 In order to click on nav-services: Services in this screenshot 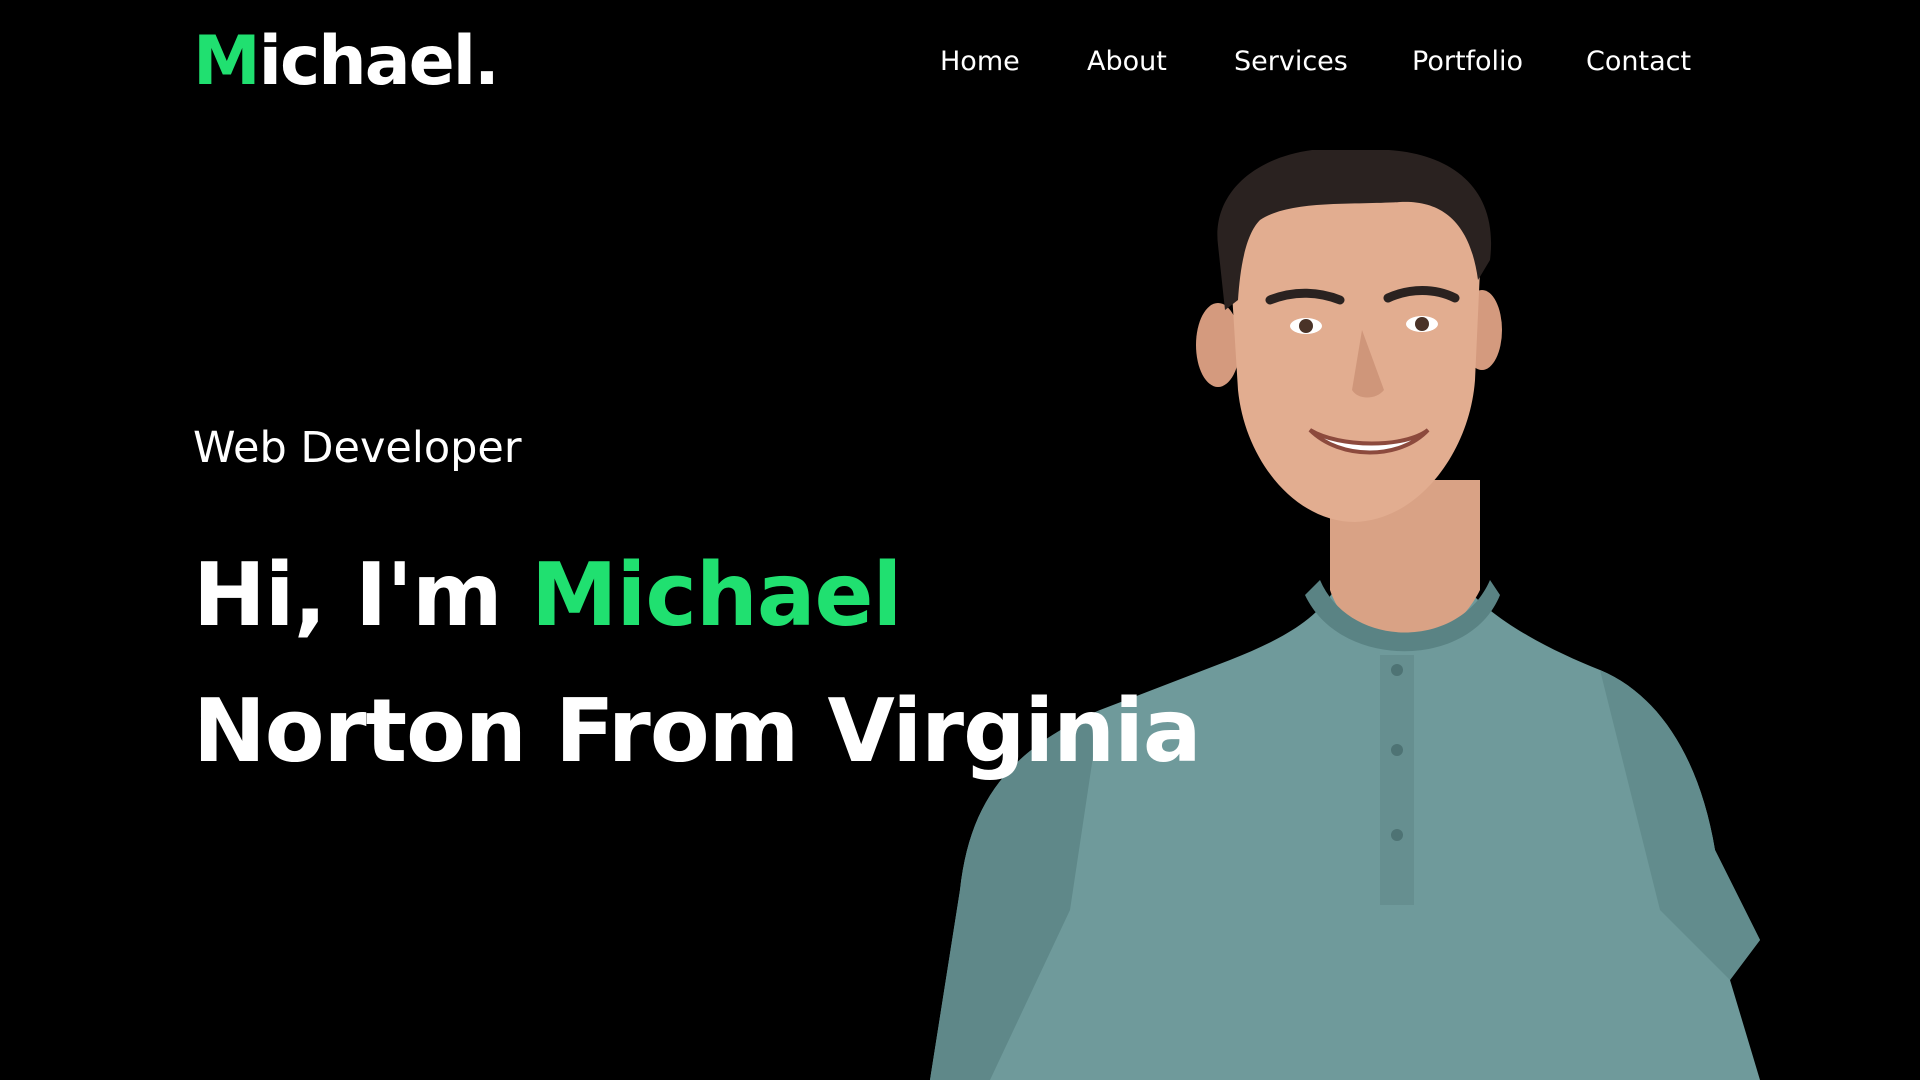, I will do `click(1291, 62)`.